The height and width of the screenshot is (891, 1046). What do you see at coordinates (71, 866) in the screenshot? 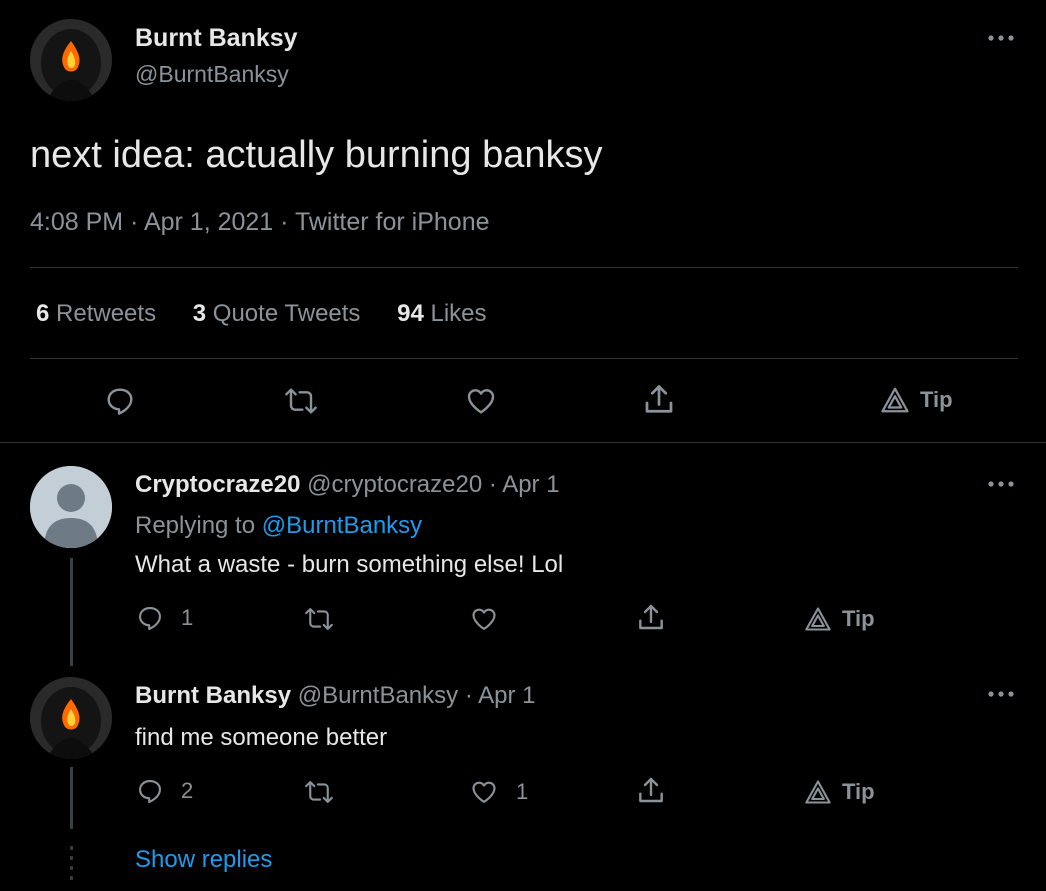
I see `thread-dots` at bounding box center [71, 866].